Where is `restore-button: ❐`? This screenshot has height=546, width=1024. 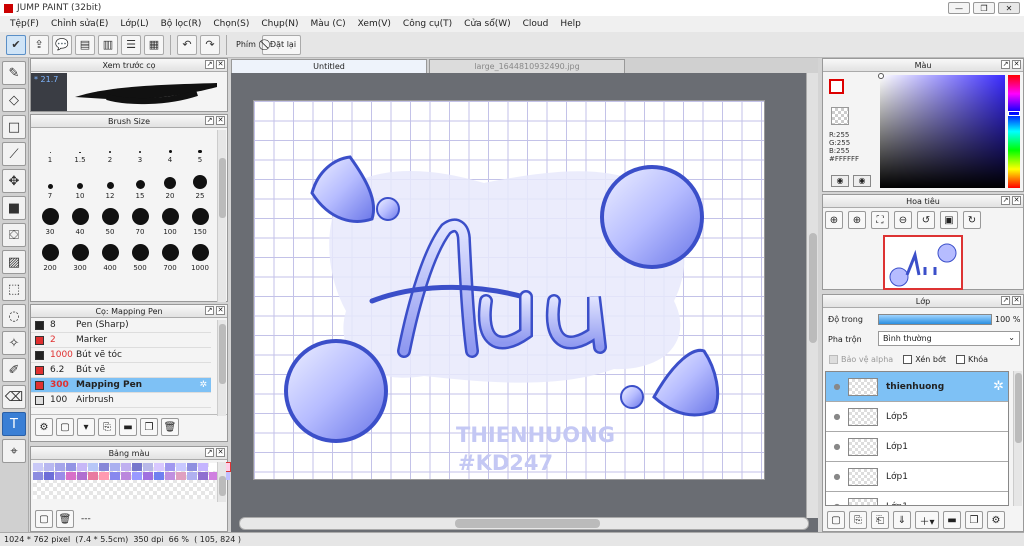 restore-button: ❐ is located at coordinates (984, 8).